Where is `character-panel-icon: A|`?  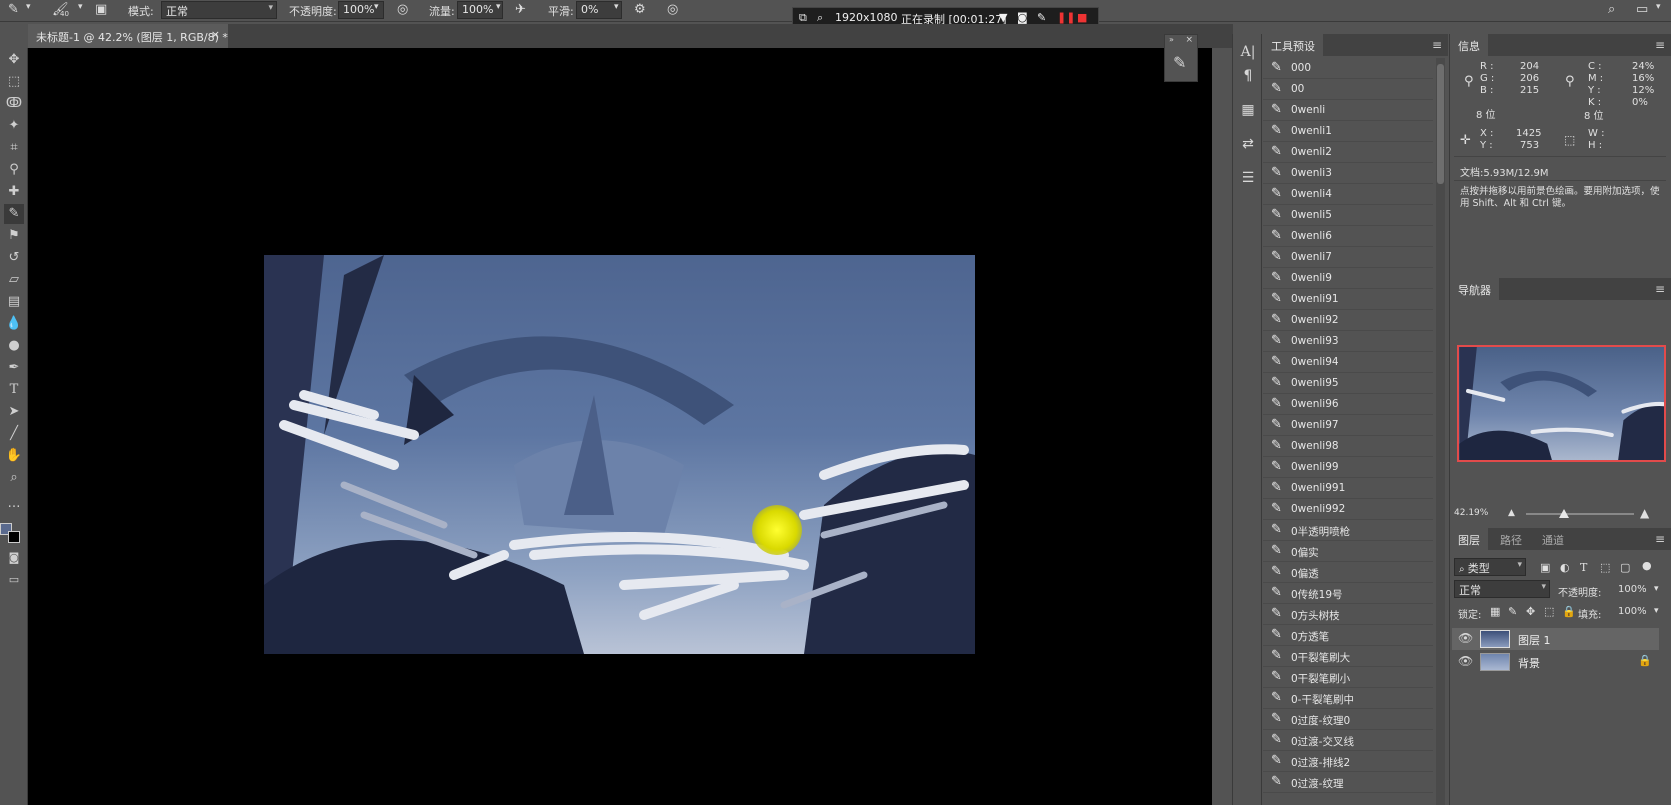 character-panel-icon: A| is located at coordinates (1248, 55).